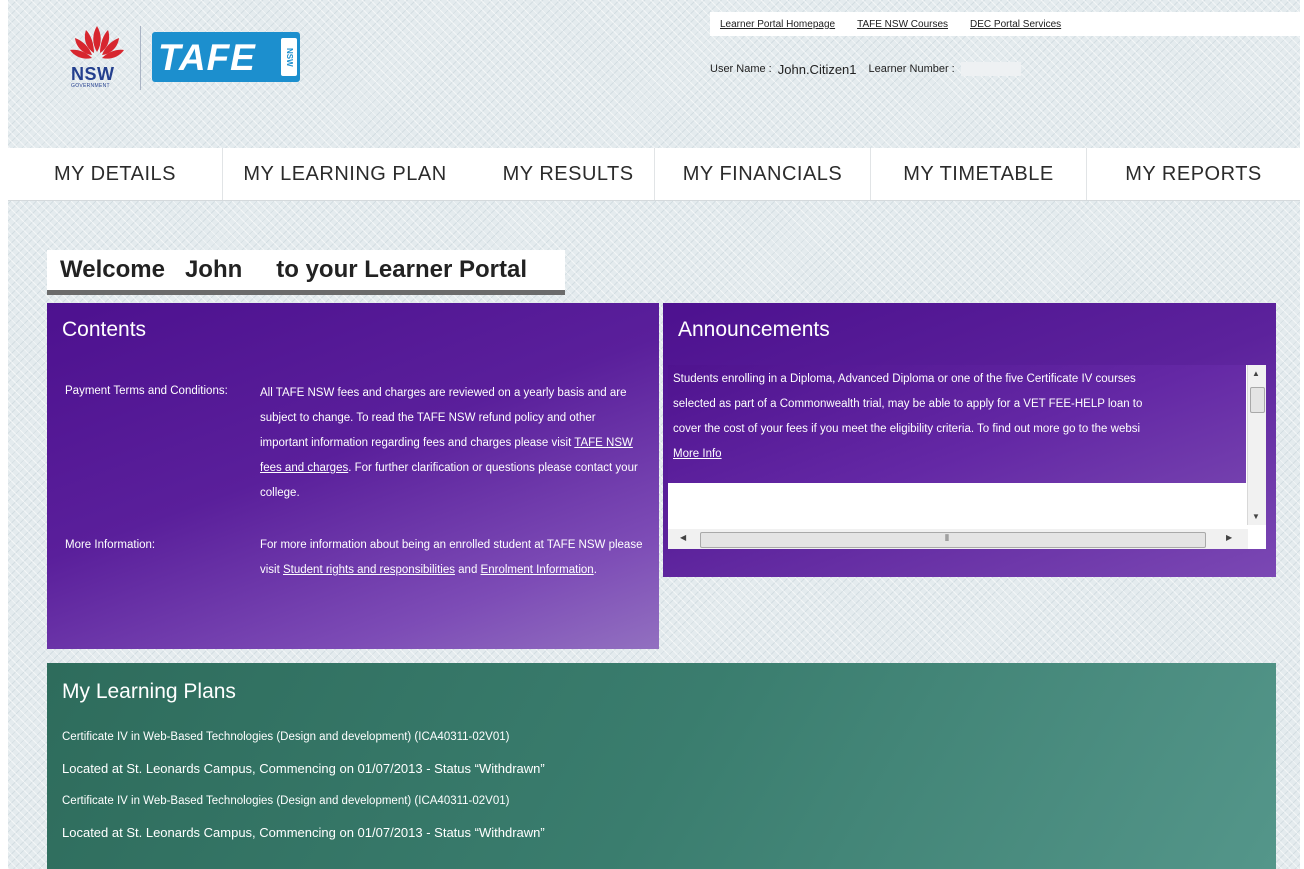 Image resolution: width=1304 pixels, height=869 pixels. What do you see at coordinates (902, 24) in the screenshot?
I see `tafe-nsw-courses-link: TAFE NSW Courses` at bounding box center [902, 24].